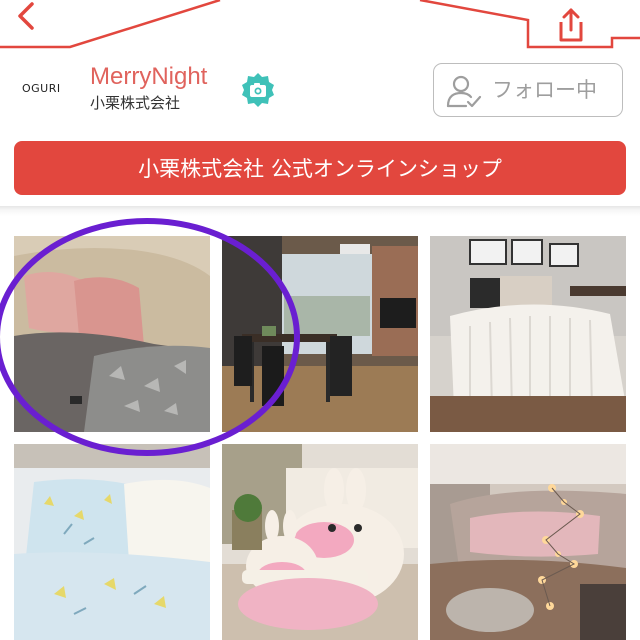 Image resolution: width=640 pixels, height=640 pixels. I want to click on official-shop-label: 小栗株式会社 公式オンラインショップ, so click(320, 169).